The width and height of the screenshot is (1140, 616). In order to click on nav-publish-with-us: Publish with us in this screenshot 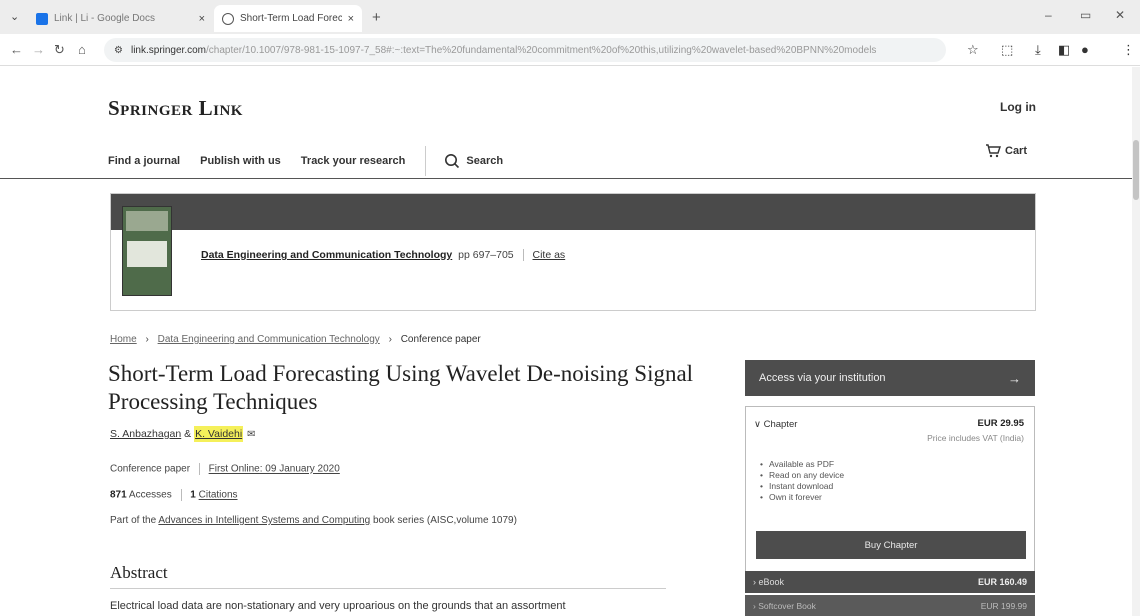, I will do `click(240, 161)`.